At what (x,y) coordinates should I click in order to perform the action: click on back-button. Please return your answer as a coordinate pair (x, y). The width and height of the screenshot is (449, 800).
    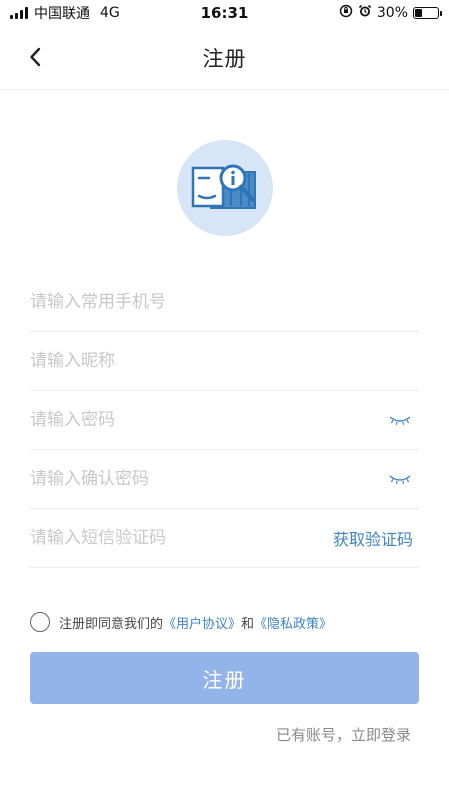
    Looking at the image, I should click on (35, 57).